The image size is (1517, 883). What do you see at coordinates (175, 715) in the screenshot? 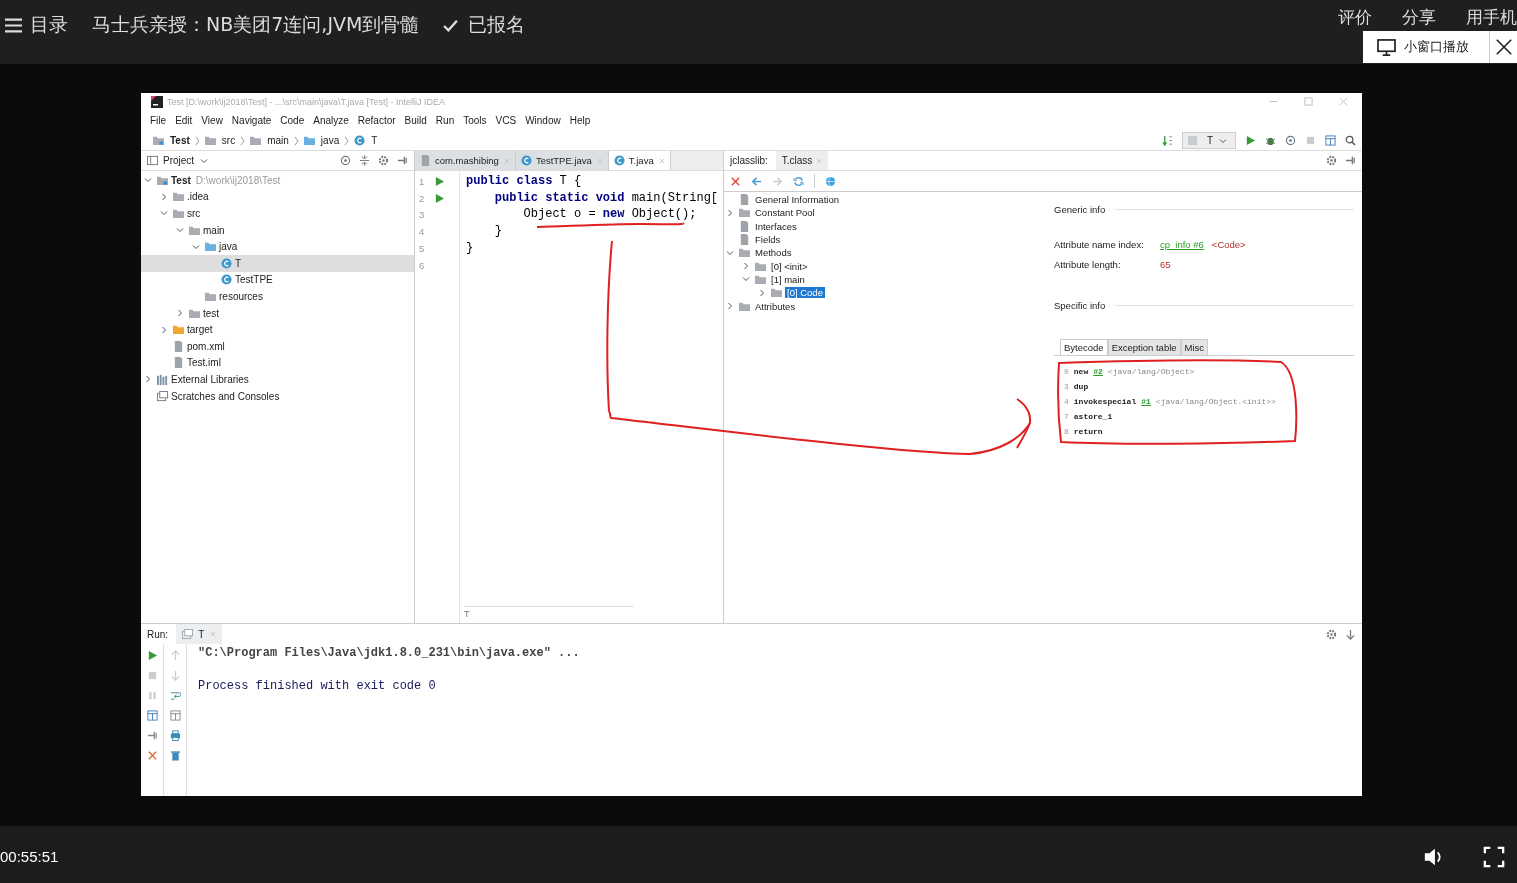
I see `scroll-icon` at bounding box center [175, 715].